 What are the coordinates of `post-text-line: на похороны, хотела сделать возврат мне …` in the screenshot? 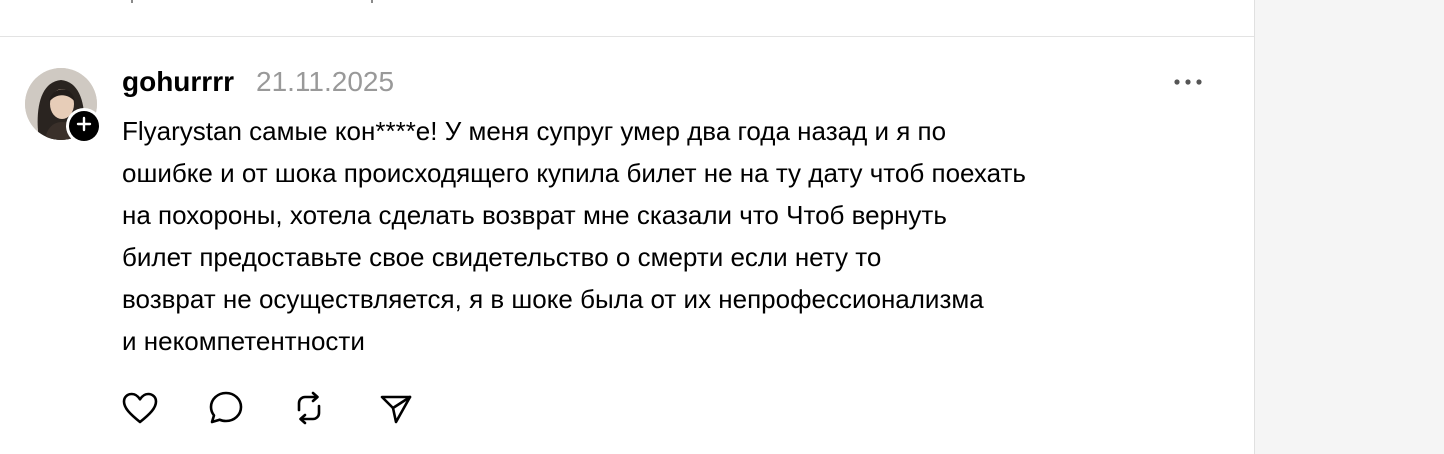 It's located at (534, 215).